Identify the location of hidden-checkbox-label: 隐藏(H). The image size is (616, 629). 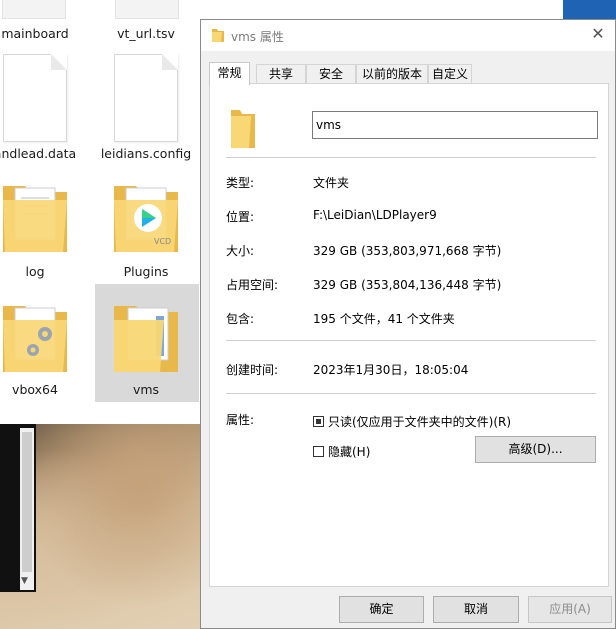
(349, 451).